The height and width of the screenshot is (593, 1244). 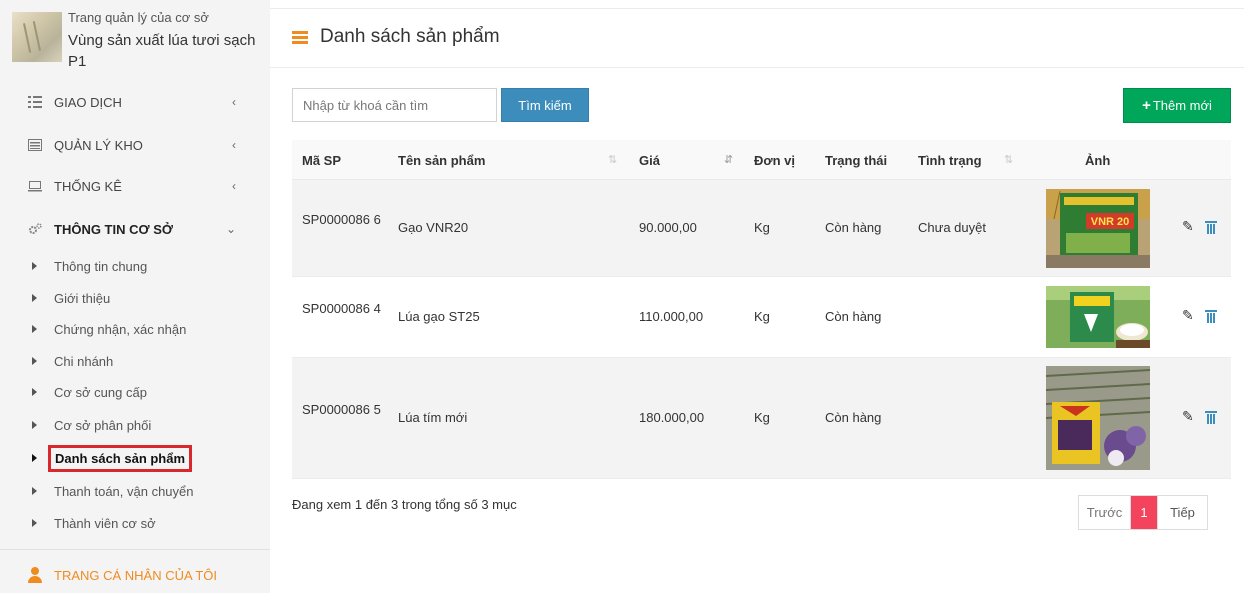 What do you see at coordinates (671, 316) in the screenshot?
I see `cell-price: 110.000,00` at bounding box center [671, 316].